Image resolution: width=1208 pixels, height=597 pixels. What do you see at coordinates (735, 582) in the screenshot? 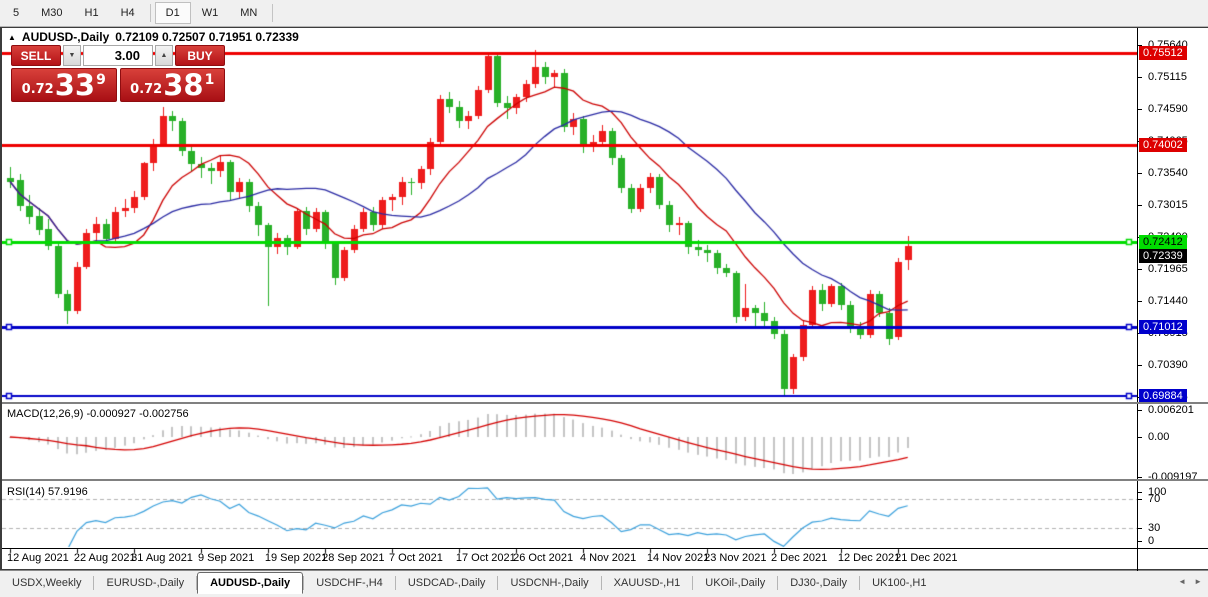
I see `tab-ukoil-daily: UKOil-,Daily` at bounding box center [735, 582].